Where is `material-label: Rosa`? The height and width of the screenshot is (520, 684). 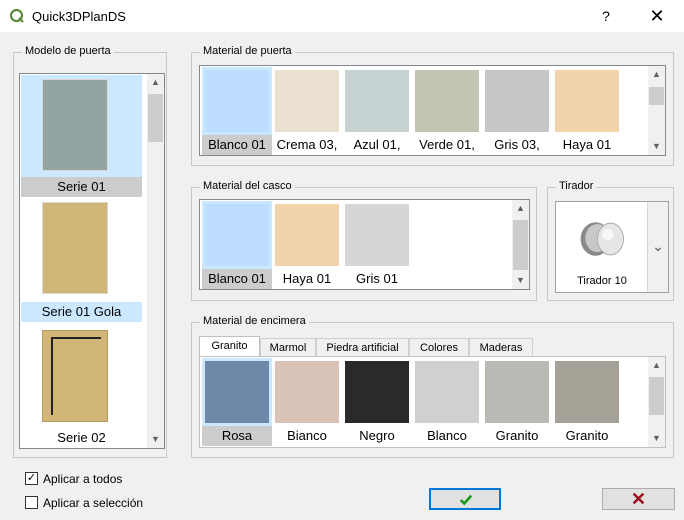 material-label: Rosa is located at coordinates (237, 436).